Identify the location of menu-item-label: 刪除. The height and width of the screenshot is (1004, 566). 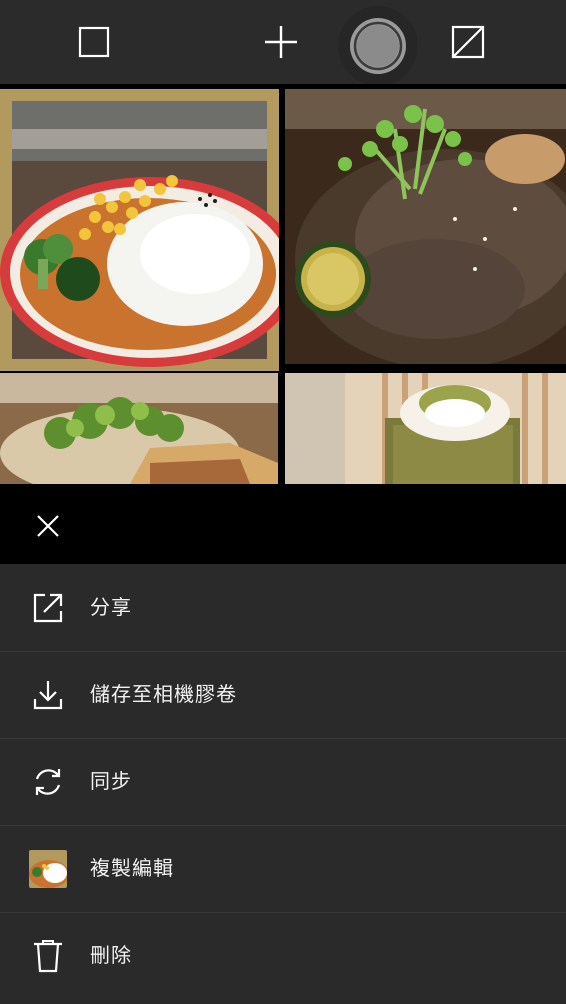
(111, 955).